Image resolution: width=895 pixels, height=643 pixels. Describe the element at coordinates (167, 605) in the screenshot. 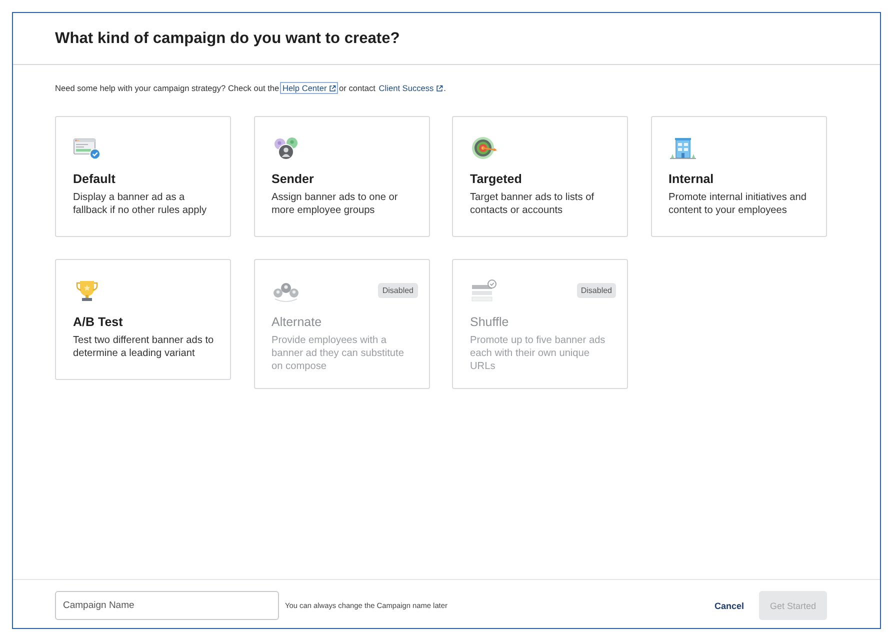

I see `campaign-name-field: Campaign Name` at that location.